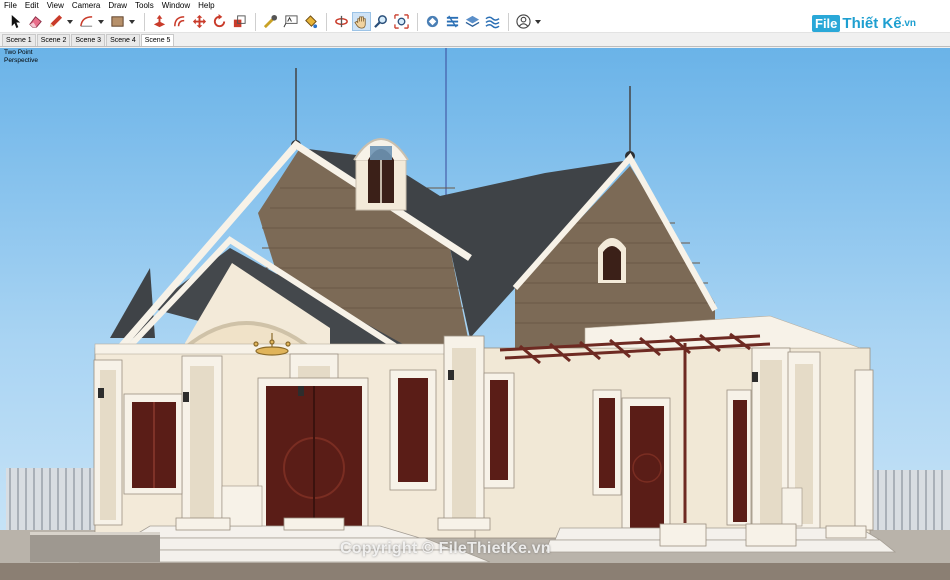  I want to click on menu-tools: Tools, so click(144, 5).